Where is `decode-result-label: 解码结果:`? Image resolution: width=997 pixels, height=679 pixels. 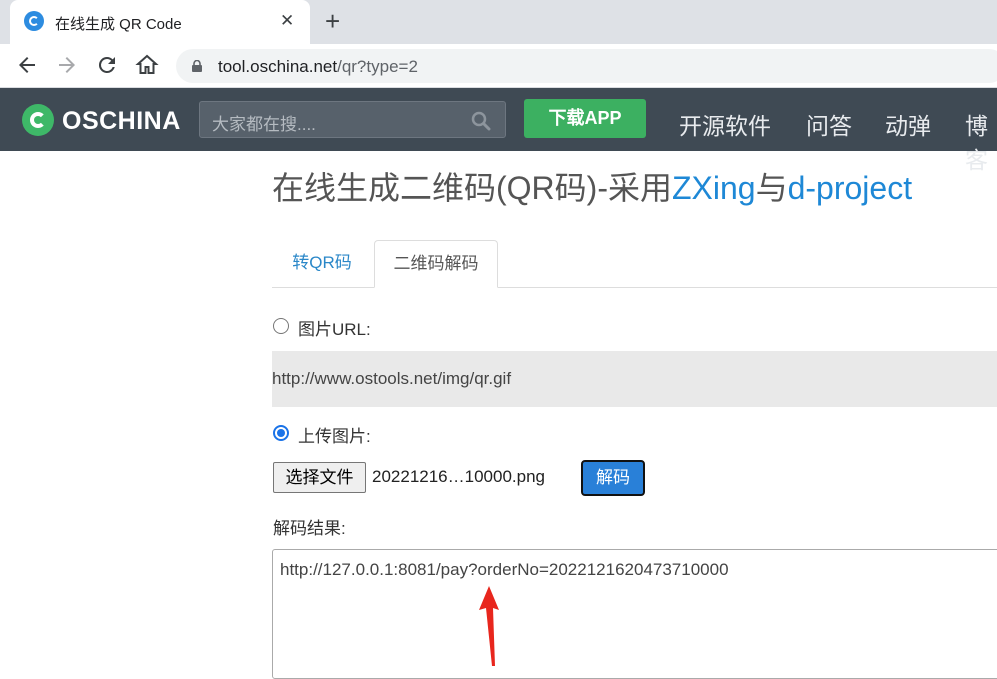
decode-result-label: 解码结果: is located at coordinates (309, 528).